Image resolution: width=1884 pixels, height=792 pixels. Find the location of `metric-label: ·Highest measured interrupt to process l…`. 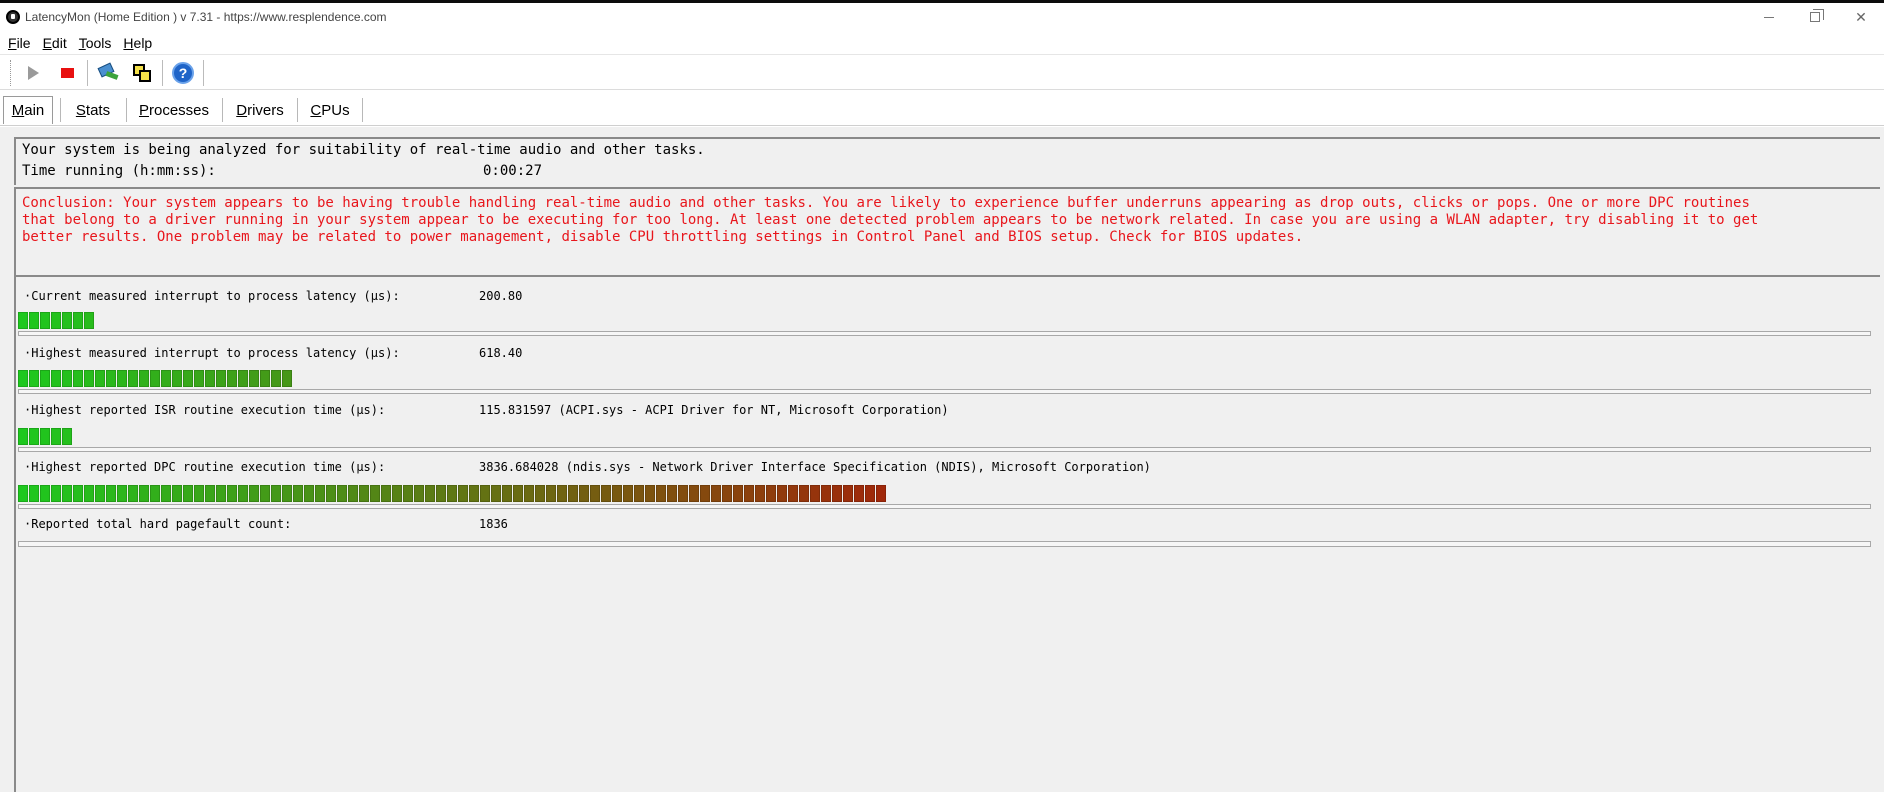

metric-label: ·Highest measured interrupt to process l… is located at coordinates (212, 353).